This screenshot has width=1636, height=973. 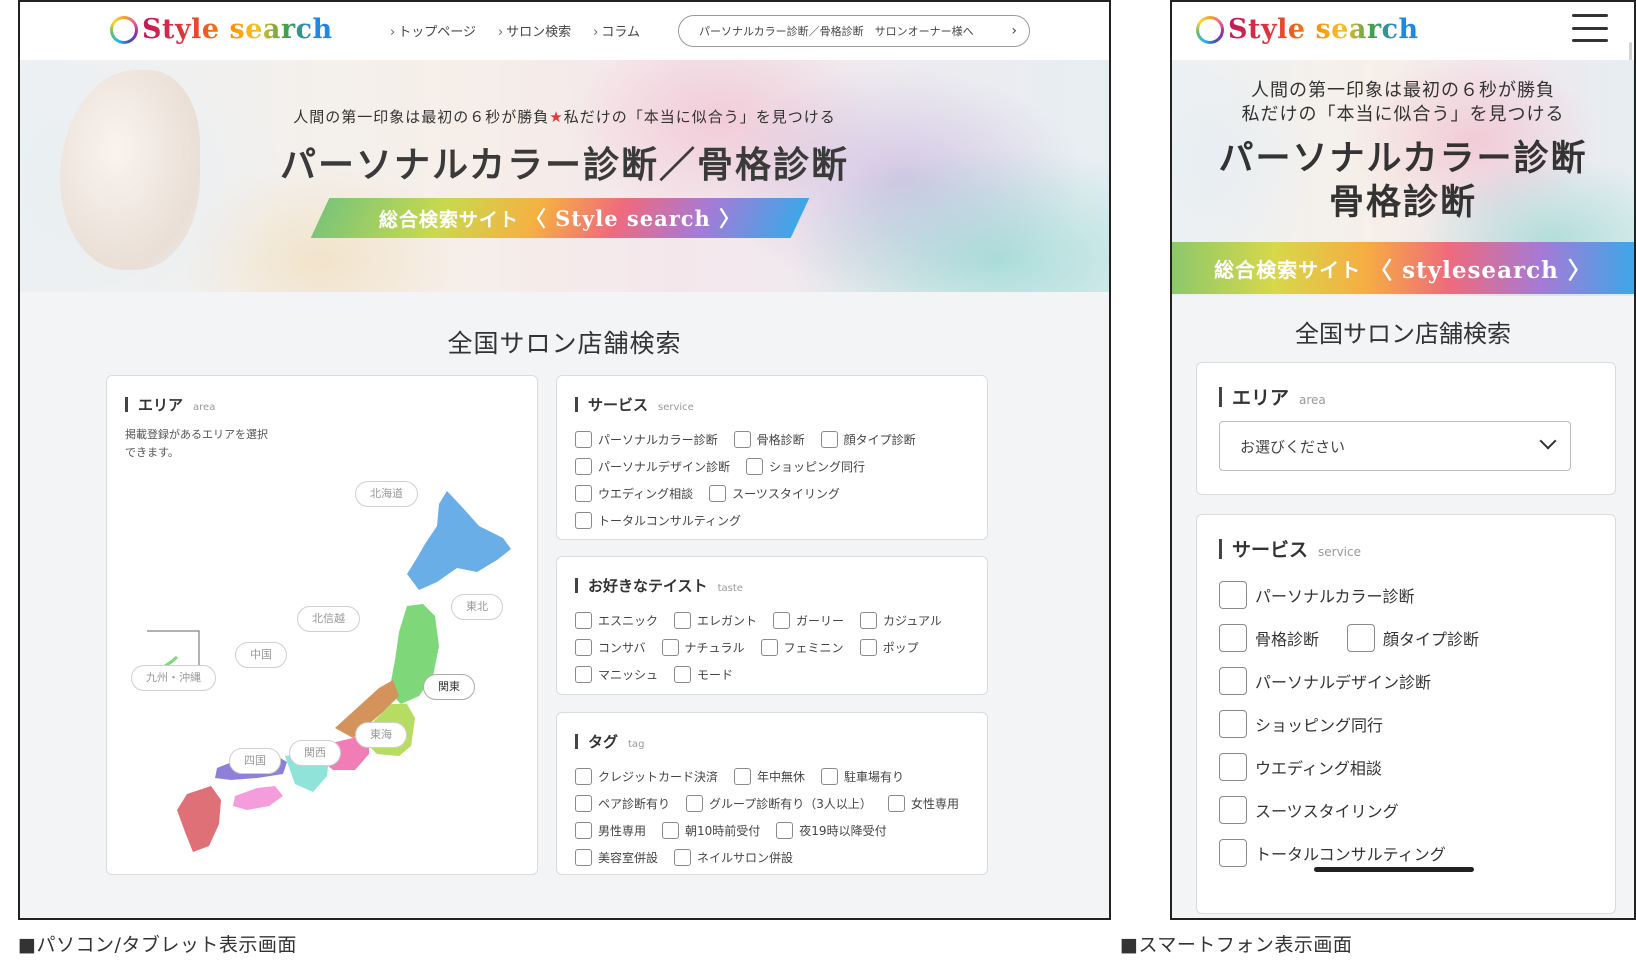 What do you see at coordinates (616, 674) in the screenshot?
I see `checkbox-option: マニッシュ` at bounding box center [616, 674].